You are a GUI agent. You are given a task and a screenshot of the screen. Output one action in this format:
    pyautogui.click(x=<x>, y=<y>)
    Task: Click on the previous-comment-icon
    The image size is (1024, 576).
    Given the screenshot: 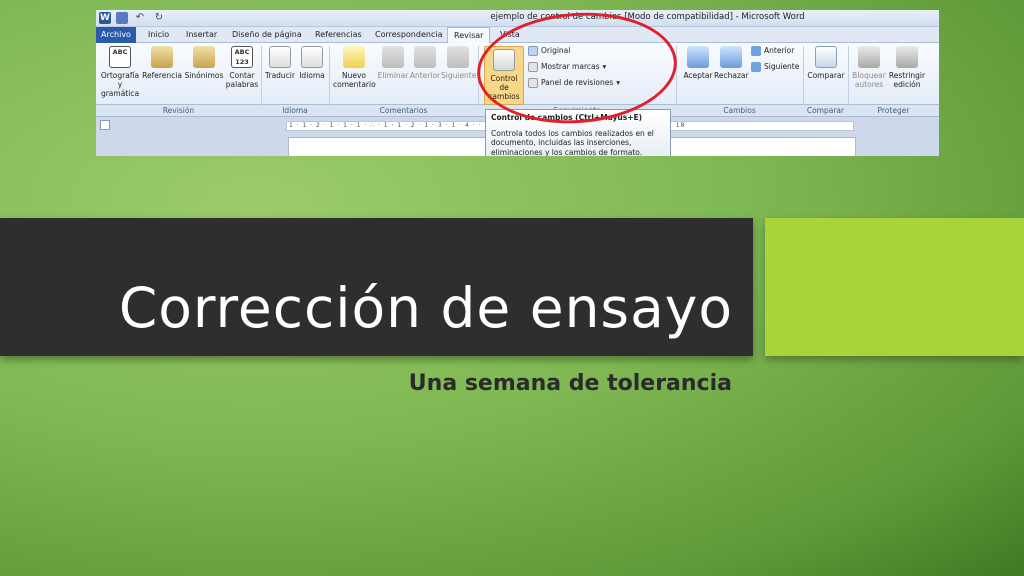 What is the action you would take?
    pyautogui.click(x=425, y=57)
    